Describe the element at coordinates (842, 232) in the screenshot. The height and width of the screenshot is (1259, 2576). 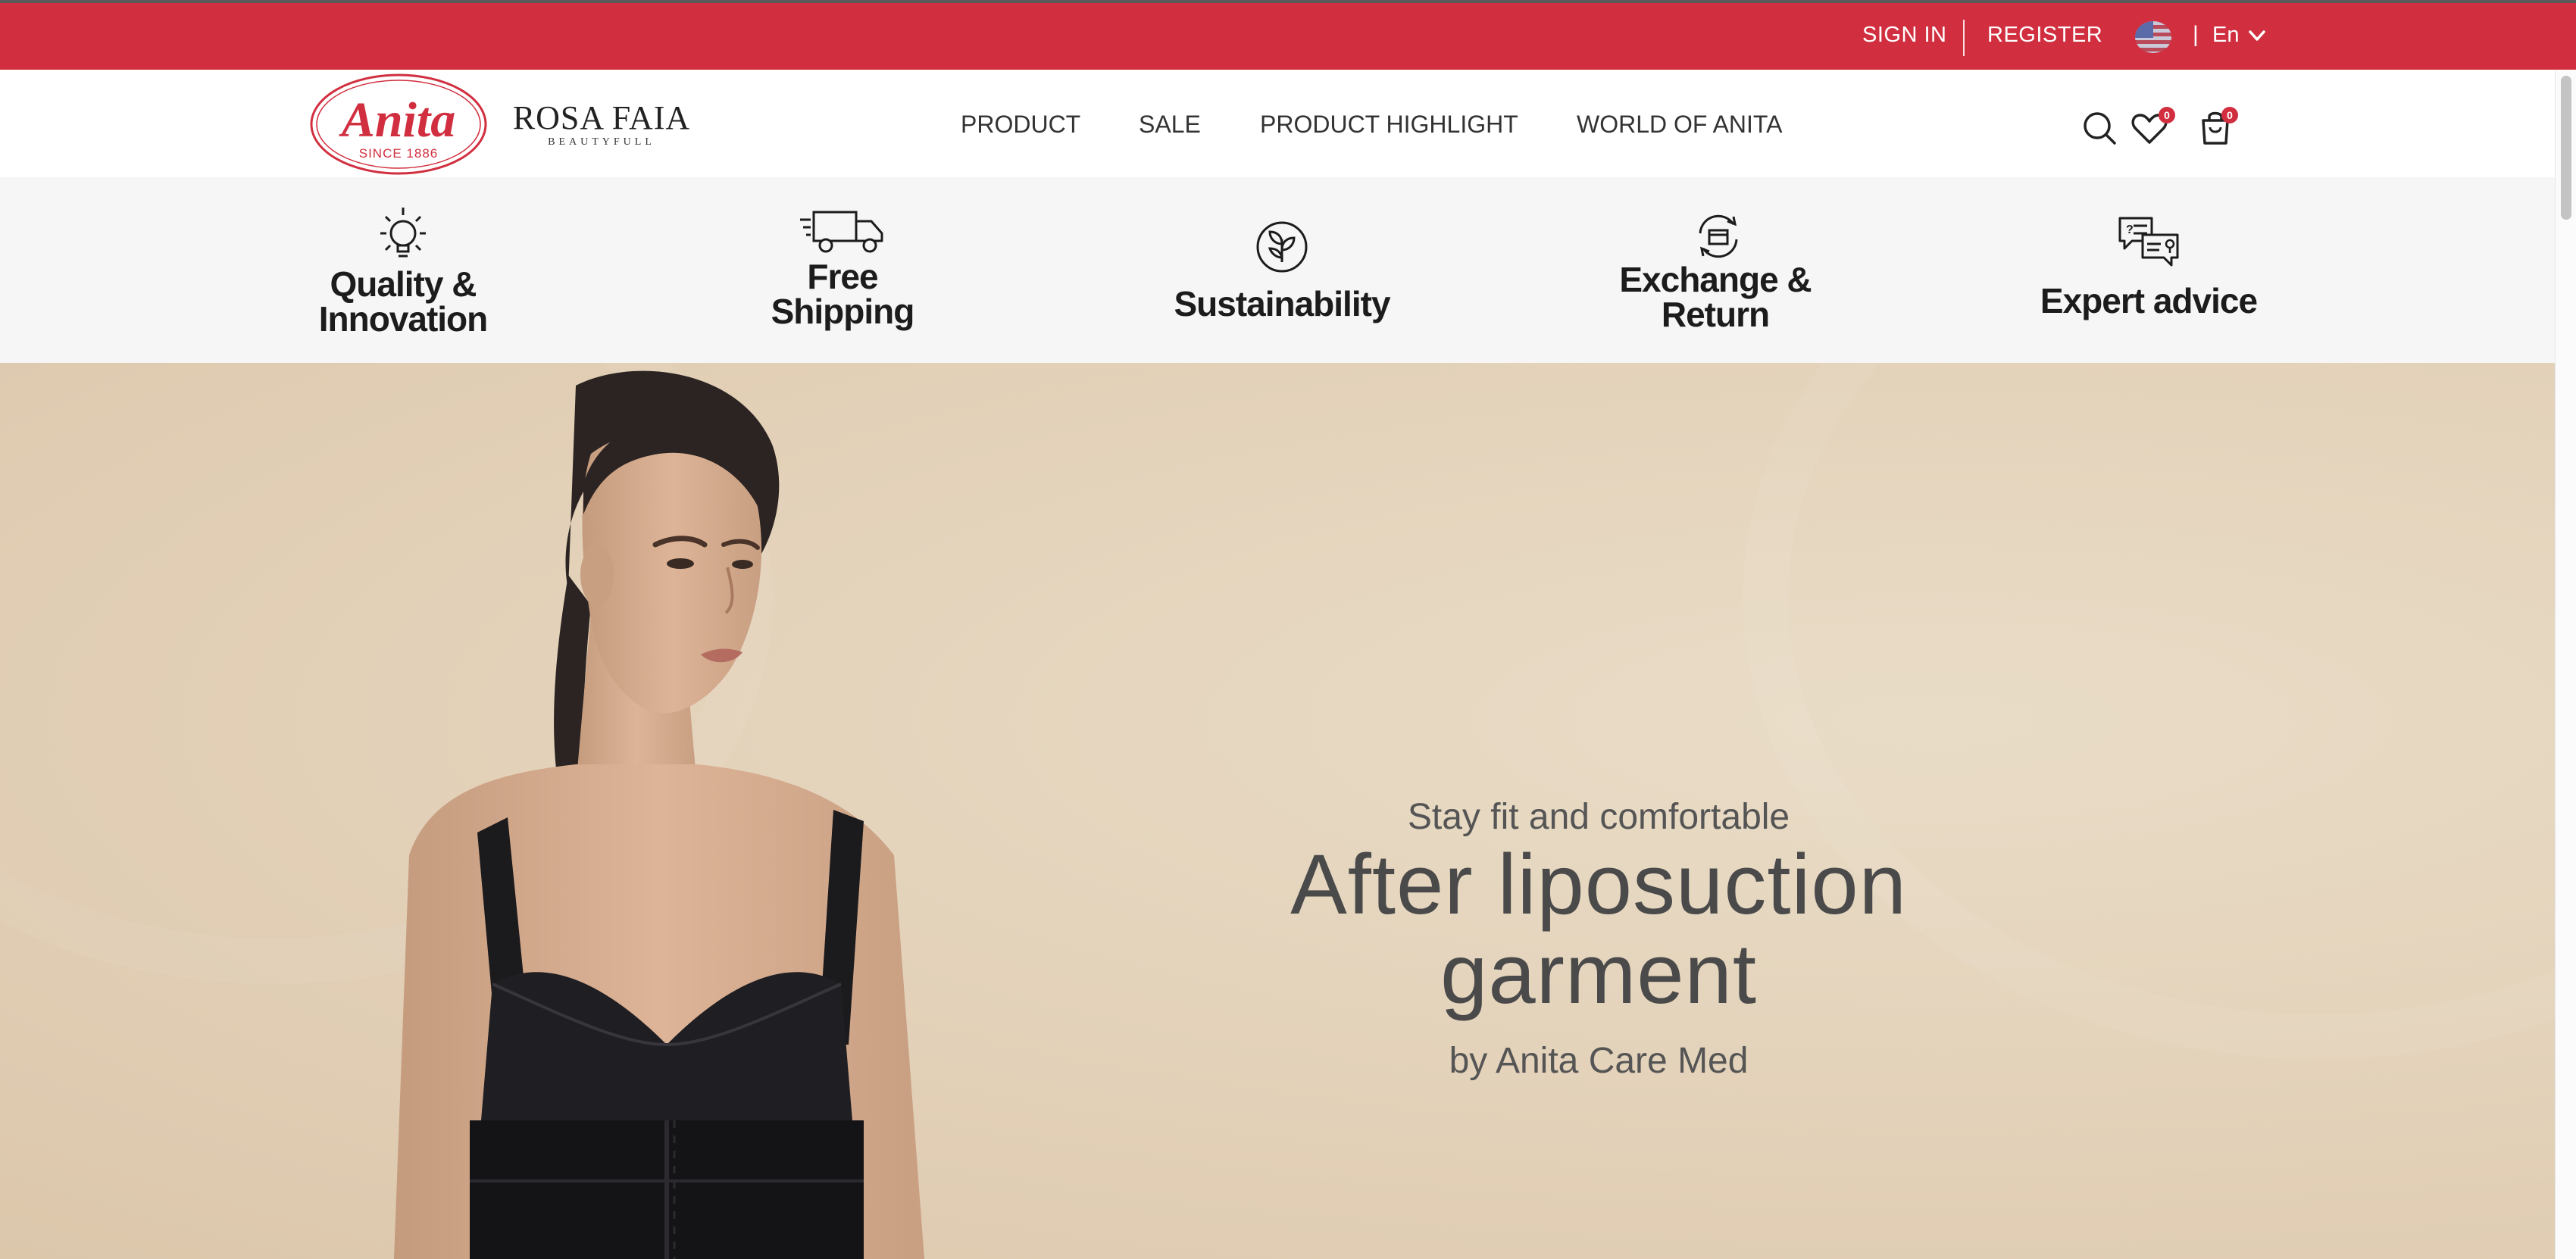
I see `delivery-truck-icon` at that location.